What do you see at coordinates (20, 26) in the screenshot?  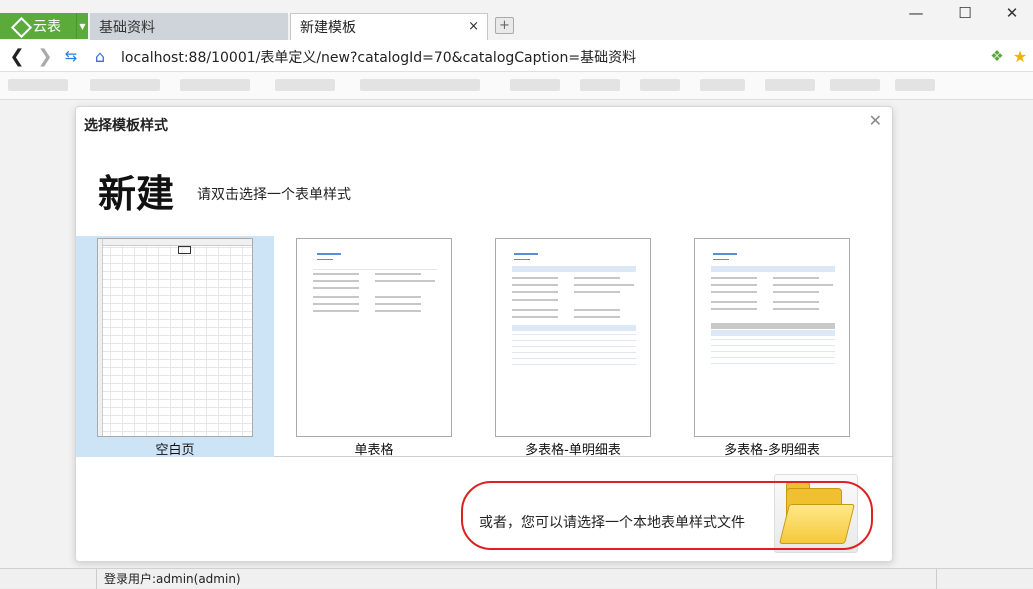 I see `yunbiao-logo-icon` at bounding box center [20, 26].